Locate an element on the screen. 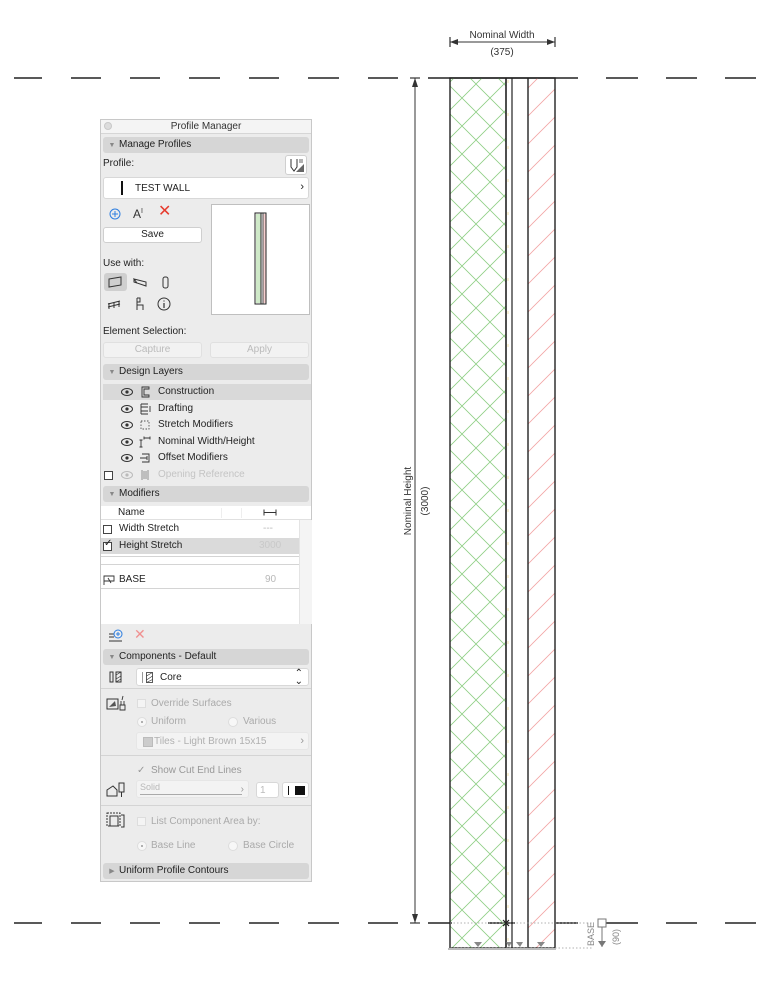 Image resolution: width=774 pixels, height=999 pixels. components-header: ▼ Components - Default is located at coordinates (206, 657).